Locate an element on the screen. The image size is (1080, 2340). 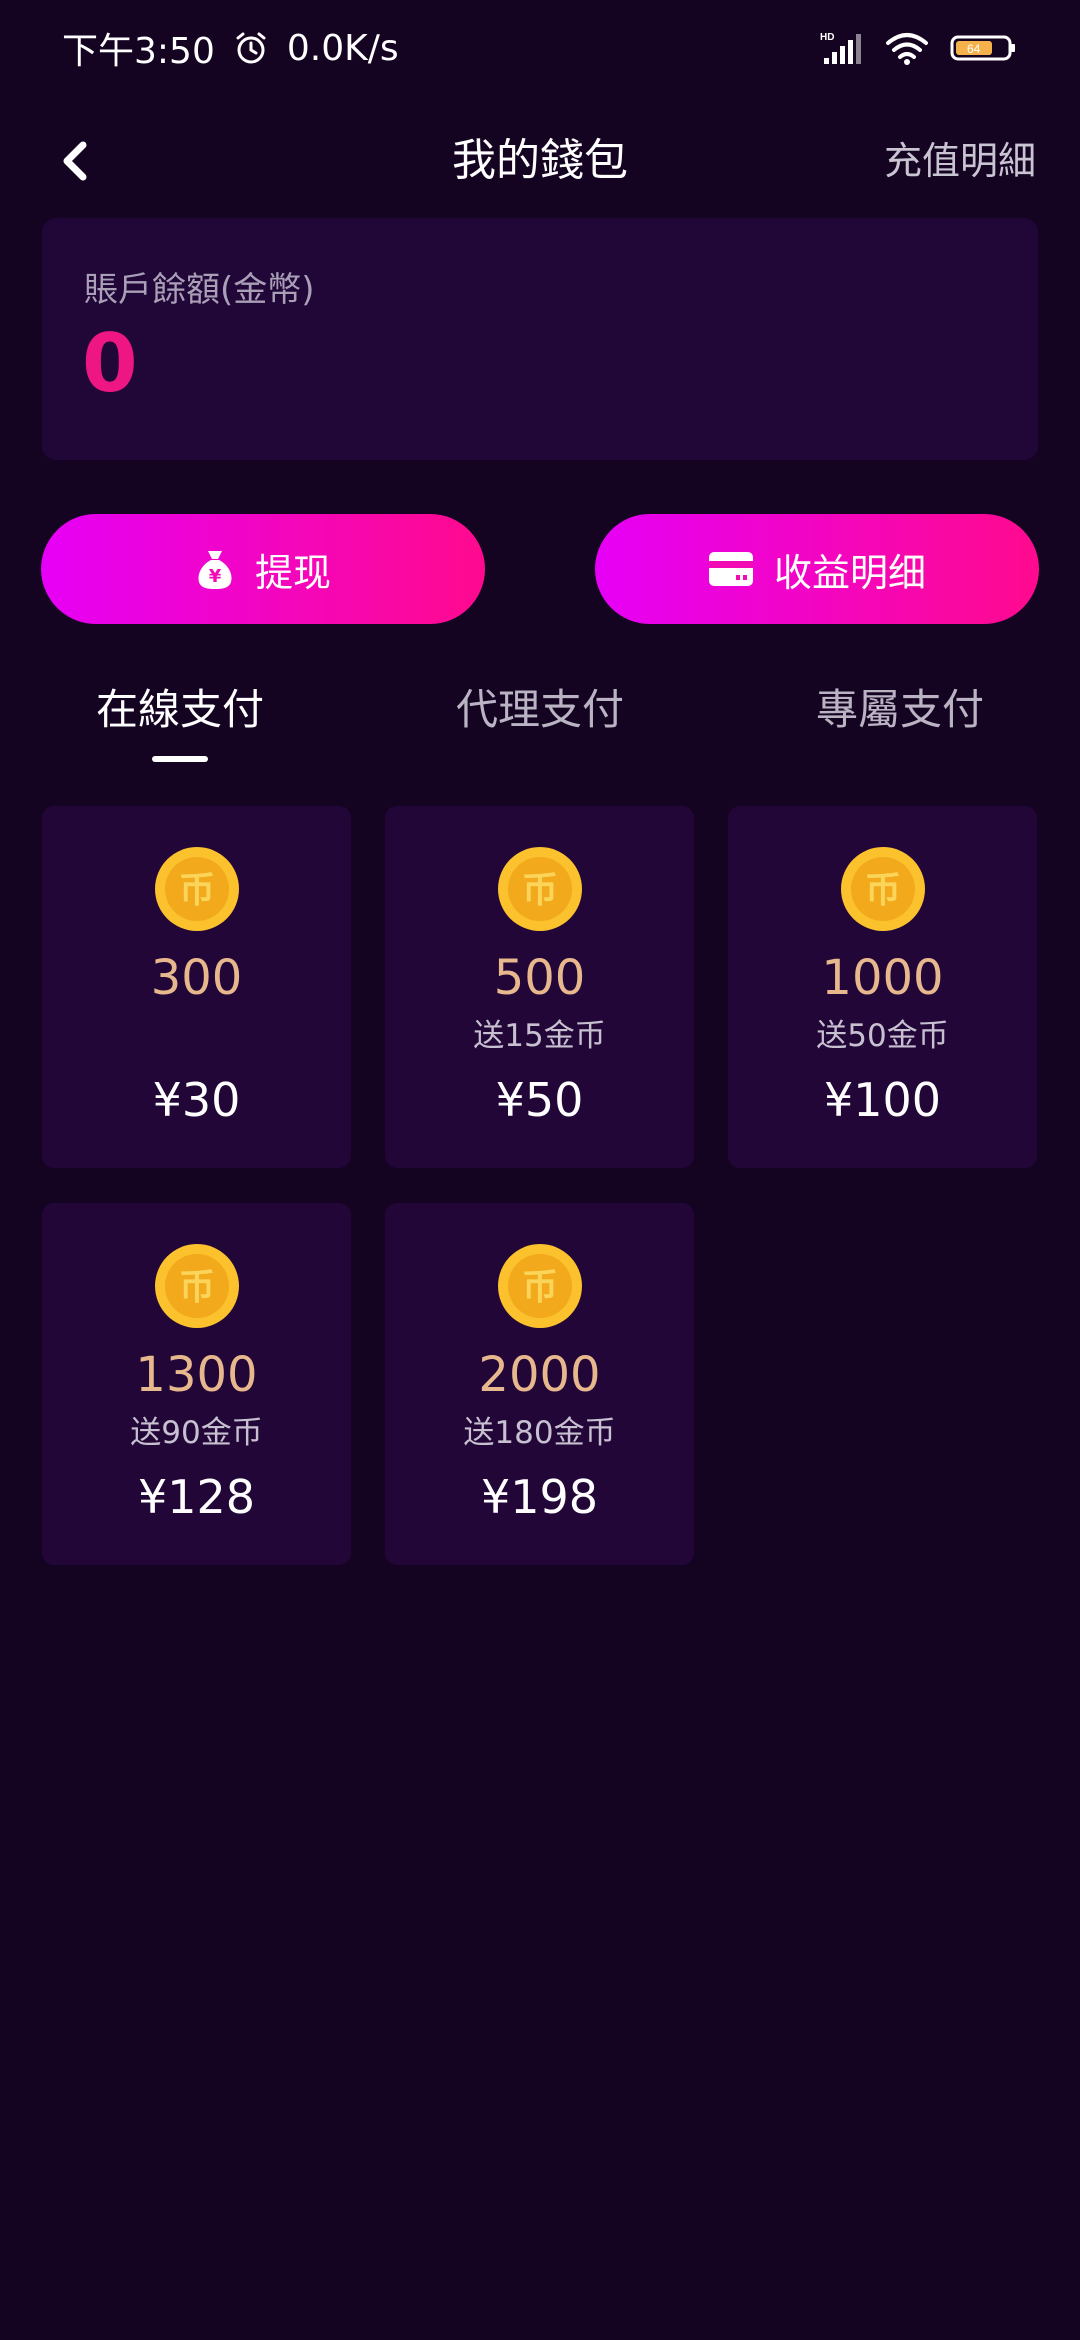
tab-agent-payment: 代理支付 is located at coordinates (540, 710).